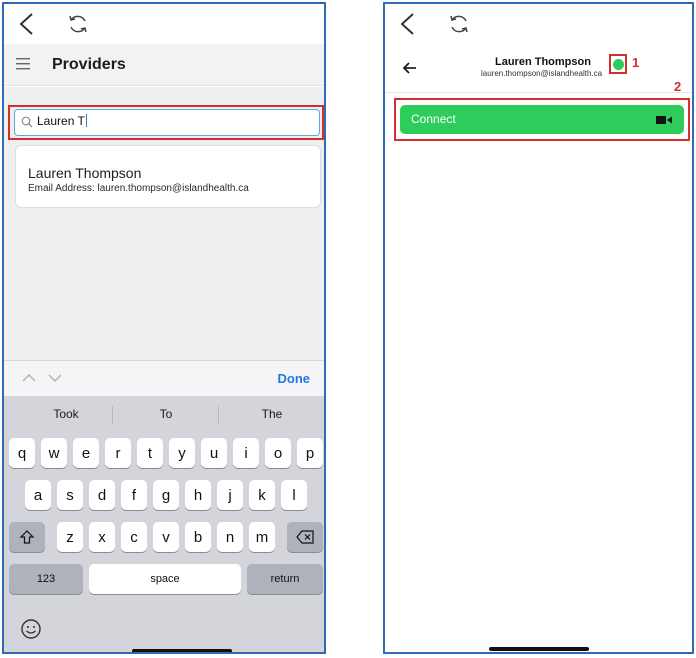 The width and height of the screenshot is (696, 658). What do you see at coordinates (31, 629) in the screenshot?
I see `emoji-icon` at bounding box center [31, 629].